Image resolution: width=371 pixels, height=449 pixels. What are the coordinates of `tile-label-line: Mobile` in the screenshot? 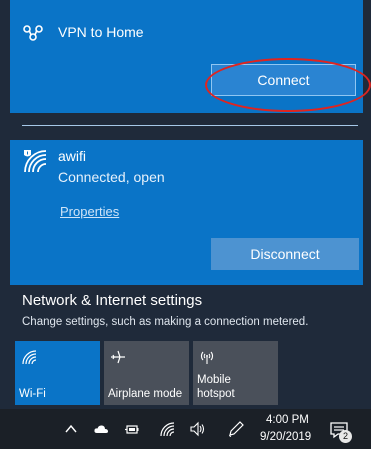 It's located at (214, 380).